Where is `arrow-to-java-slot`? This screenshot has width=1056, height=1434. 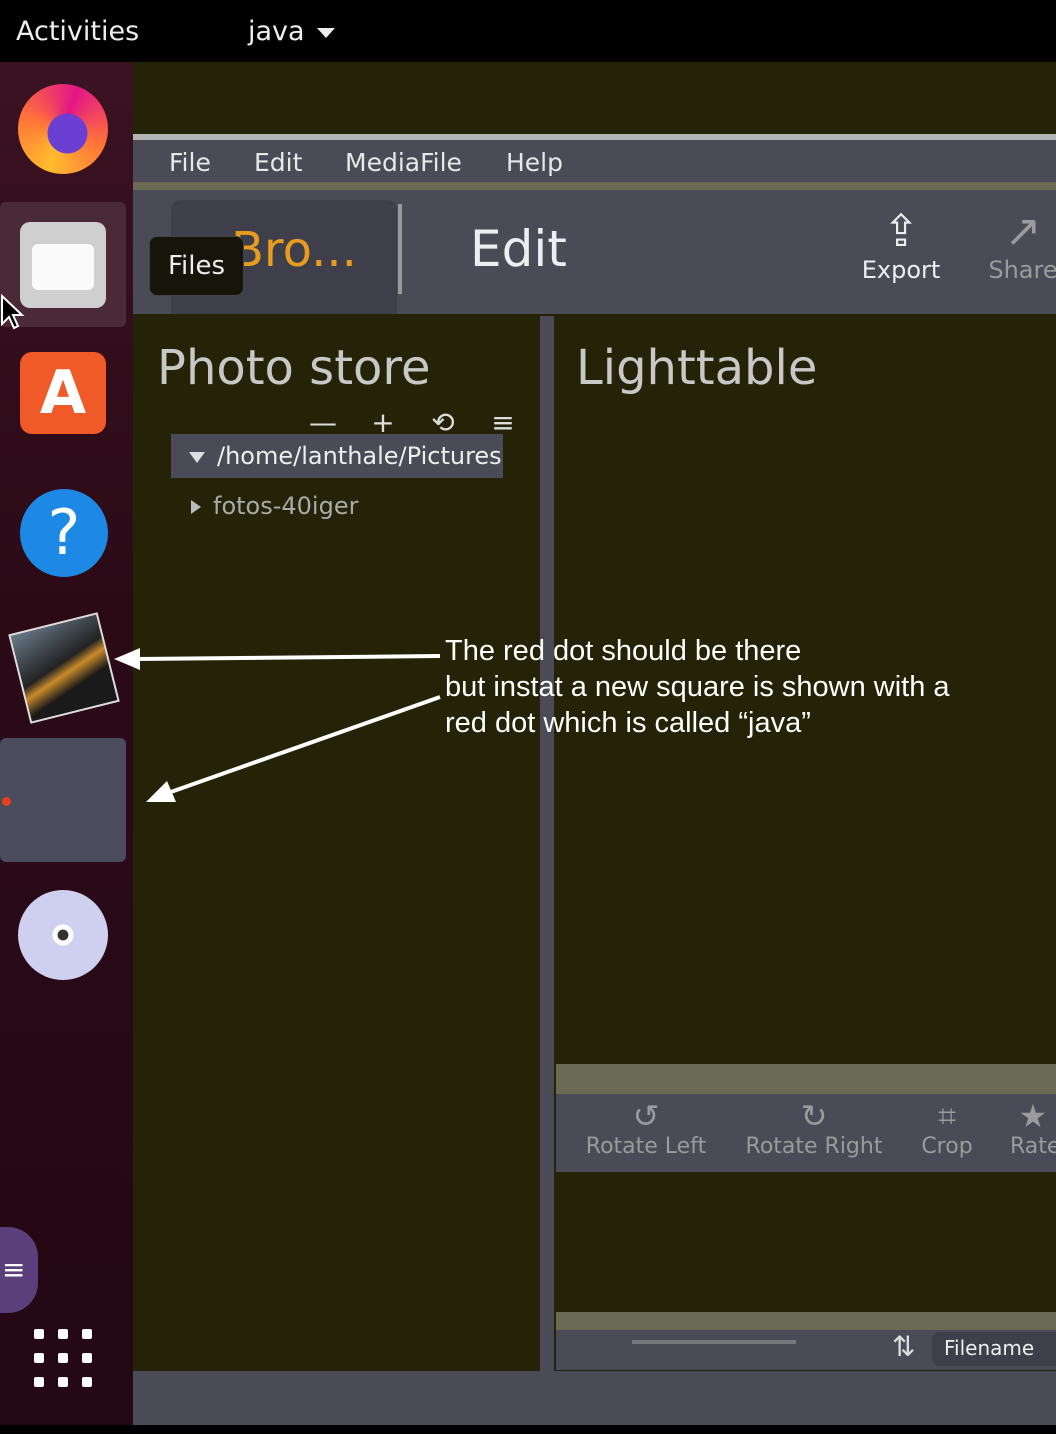
arrow-to-java-slot is located at coordinates (304, 745).